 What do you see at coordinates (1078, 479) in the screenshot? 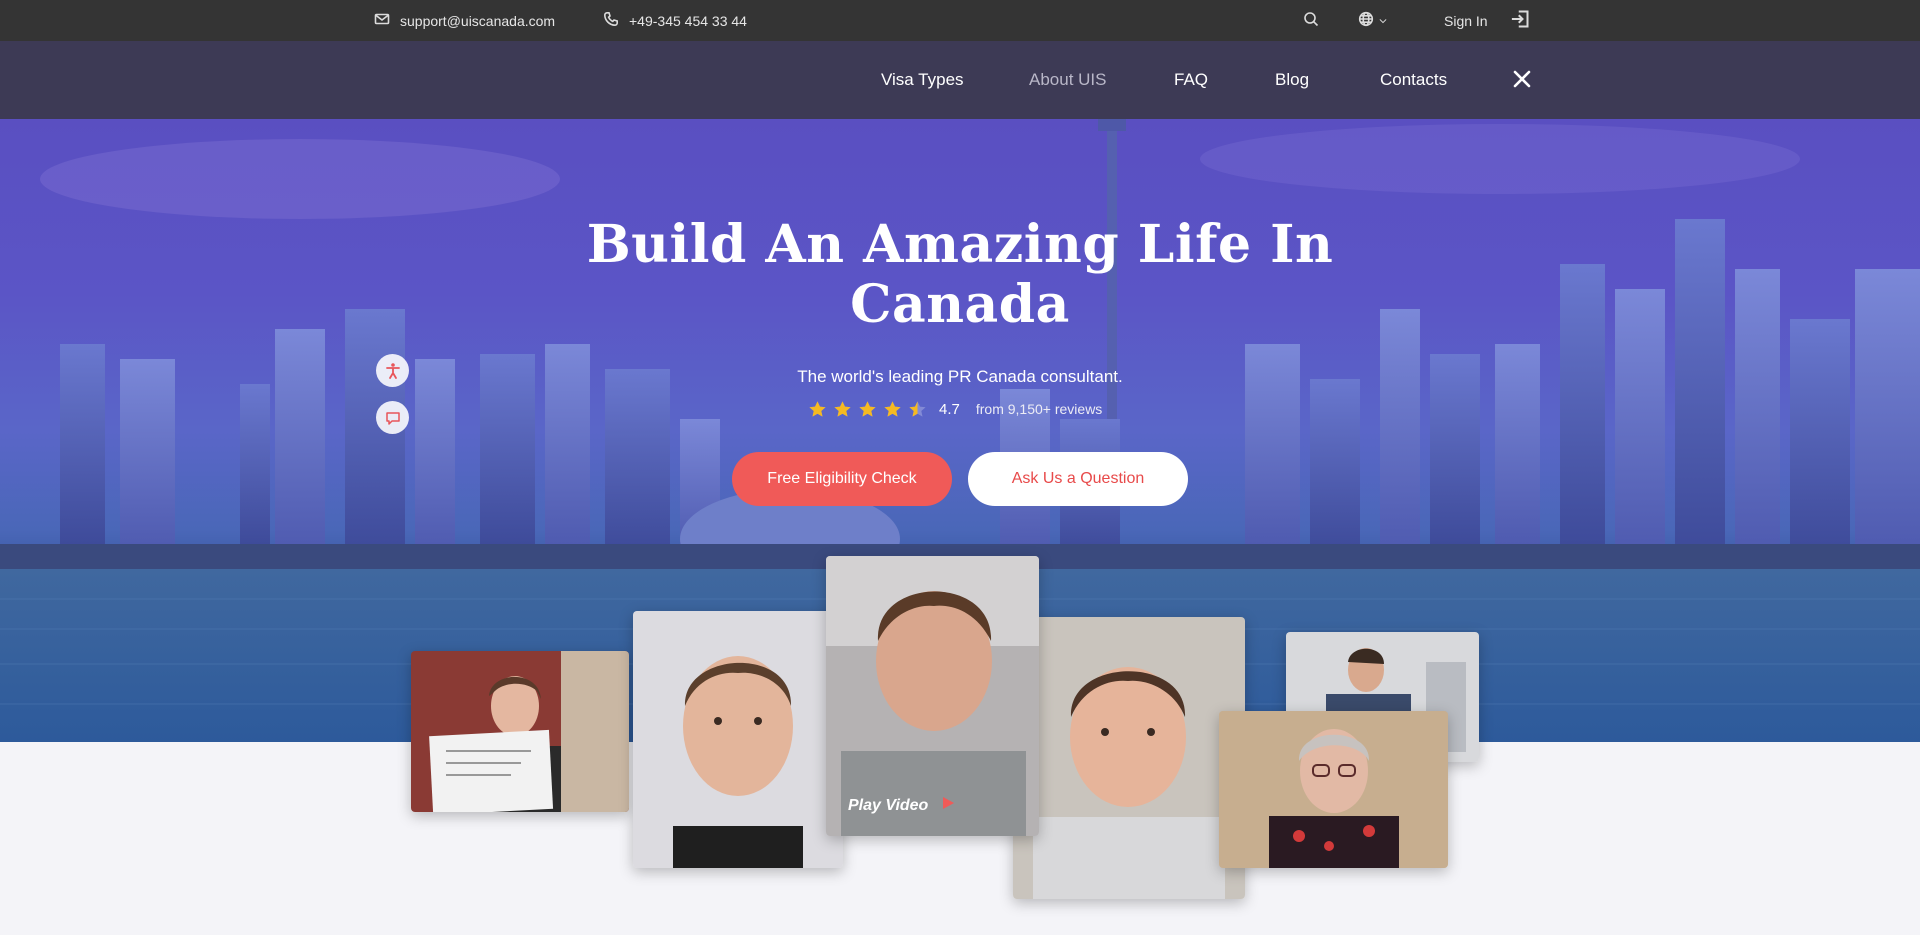
I see `ask-question-button: Ask Us a Question` at bounding box center [1078, 479].